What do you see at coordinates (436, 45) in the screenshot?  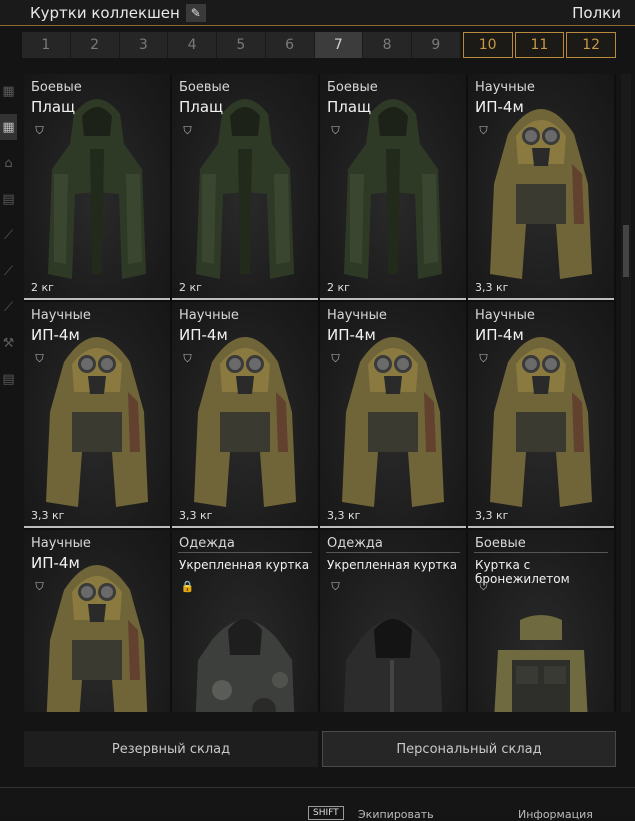 I see `page-button-9: 9` at bounding box center [436, 45].